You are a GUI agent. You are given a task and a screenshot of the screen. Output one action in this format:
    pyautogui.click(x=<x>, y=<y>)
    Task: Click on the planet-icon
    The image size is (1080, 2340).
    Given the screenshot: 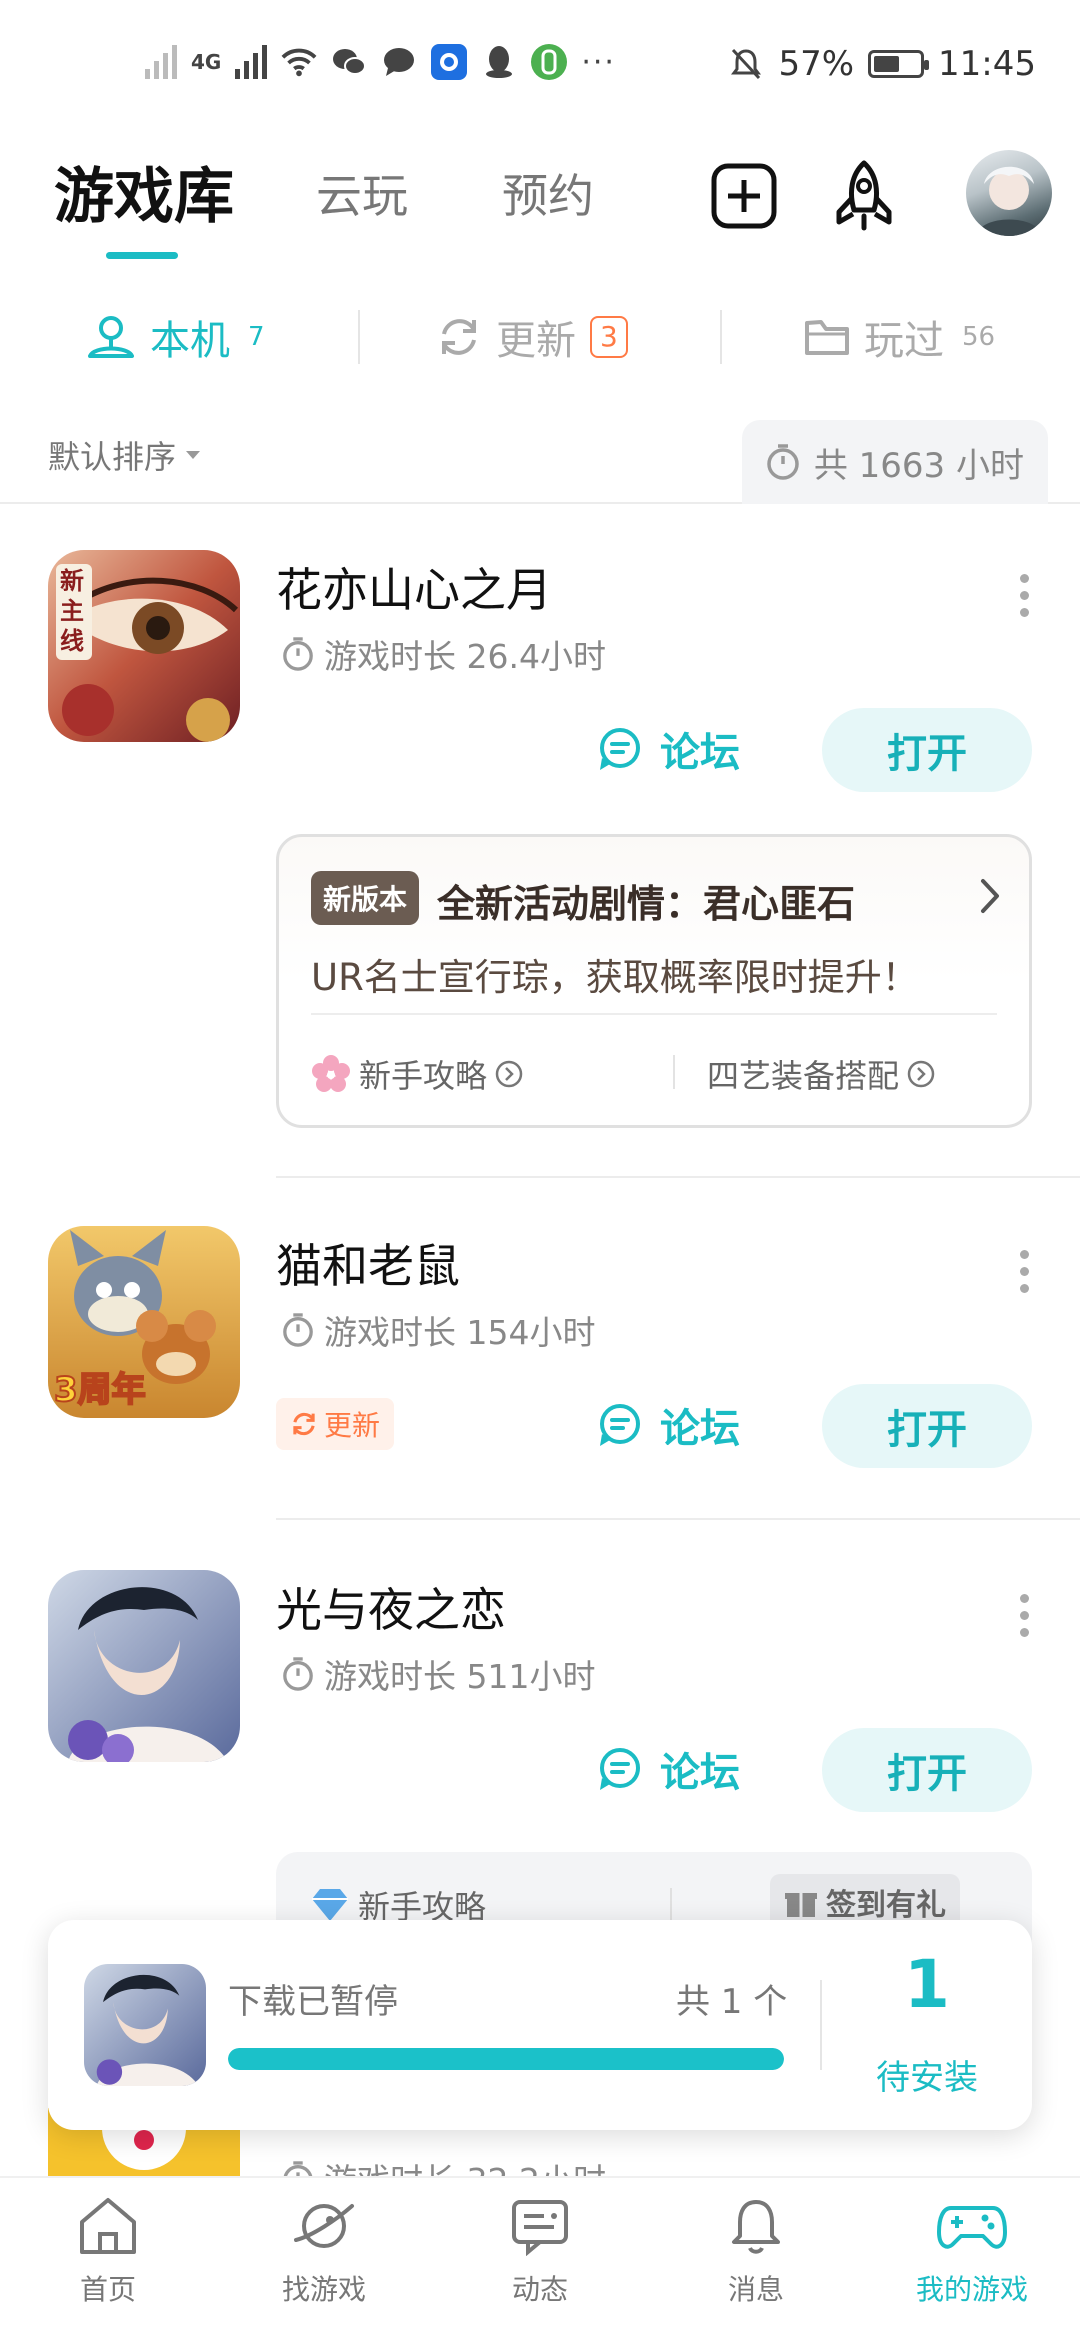 What is the action you would take?
    pyautogui.click(x=324, y=2226)
    